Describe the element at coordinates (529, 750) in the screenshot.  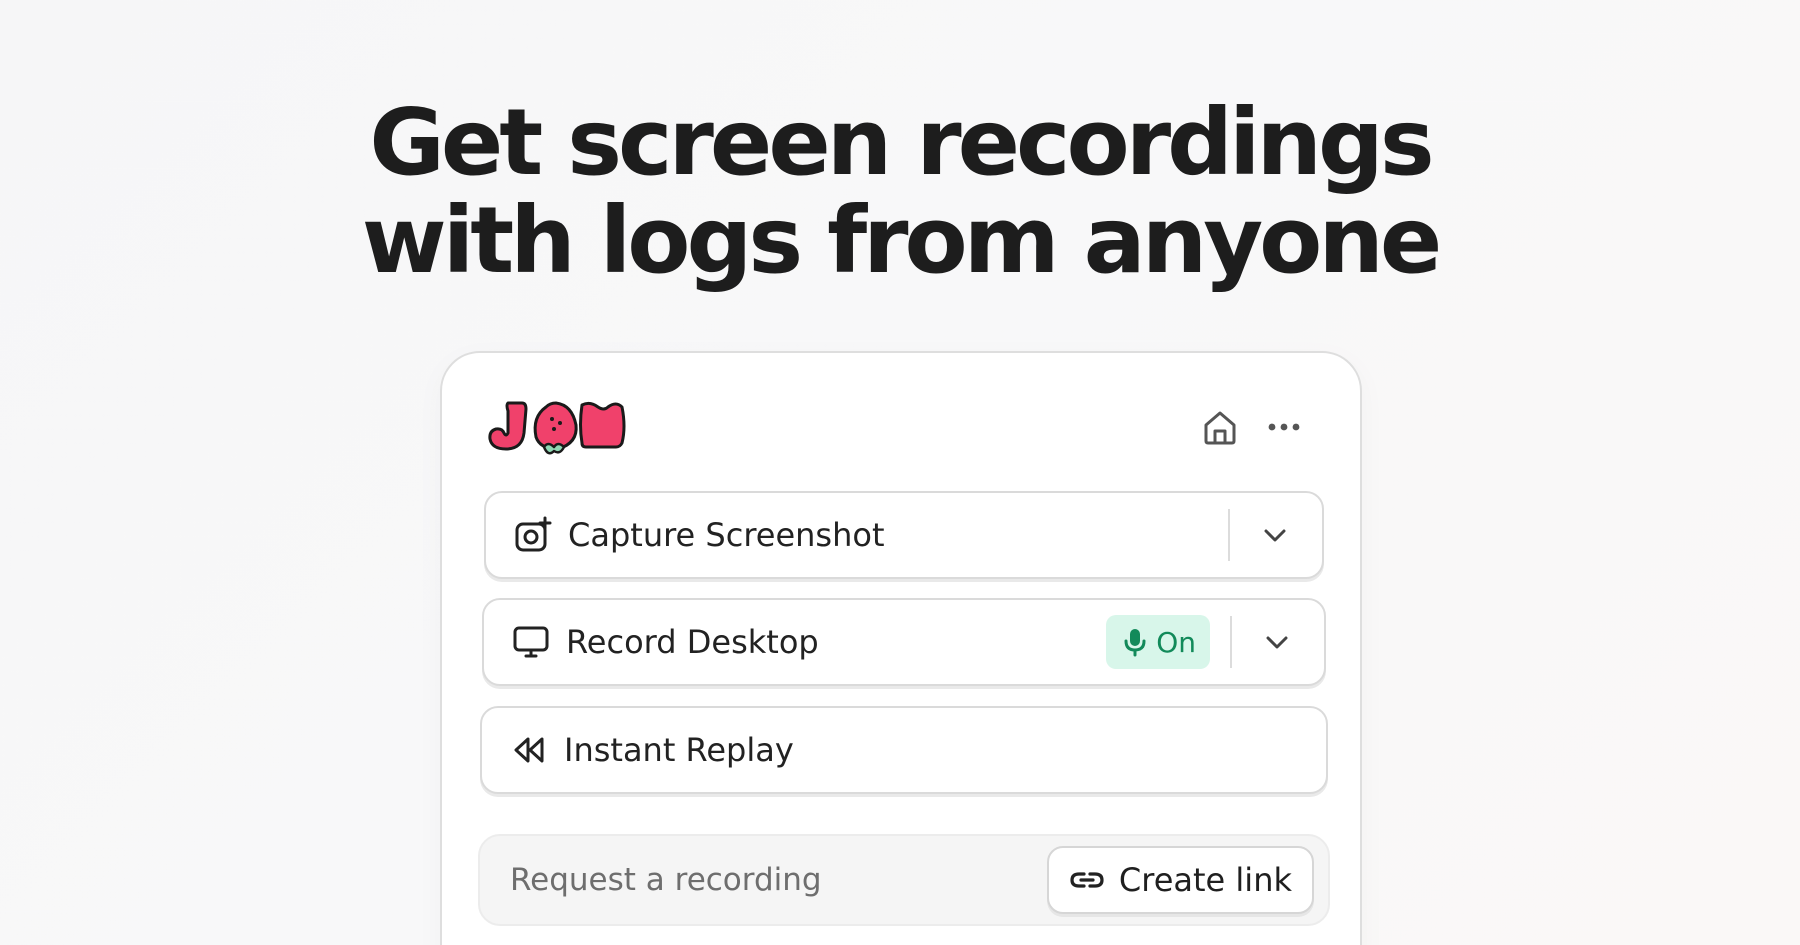
I see `rewind-icon` at that location.